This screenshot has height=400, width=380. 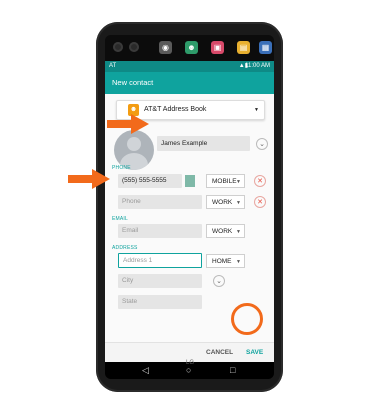 I want to click on status-time: 11:00 AM, so click(x=257, y=66).